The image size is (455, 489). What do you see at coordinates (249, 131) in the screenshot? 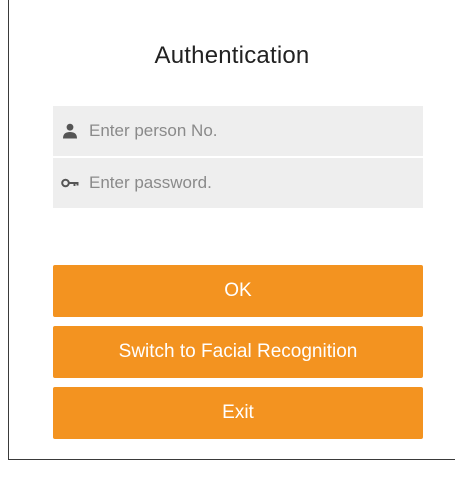
I see `person-number-input` at bounding box center [249, 131].